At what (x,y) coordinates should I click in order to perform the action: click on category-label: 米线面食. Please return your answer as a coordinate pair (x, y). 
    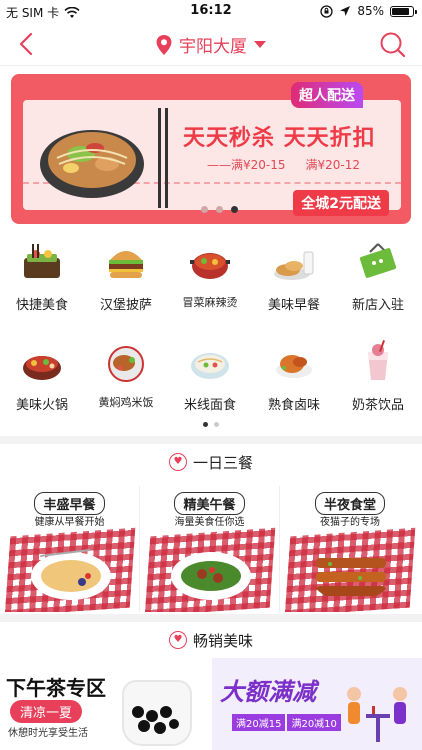
    Looking at the image, I should click on (209, 405).